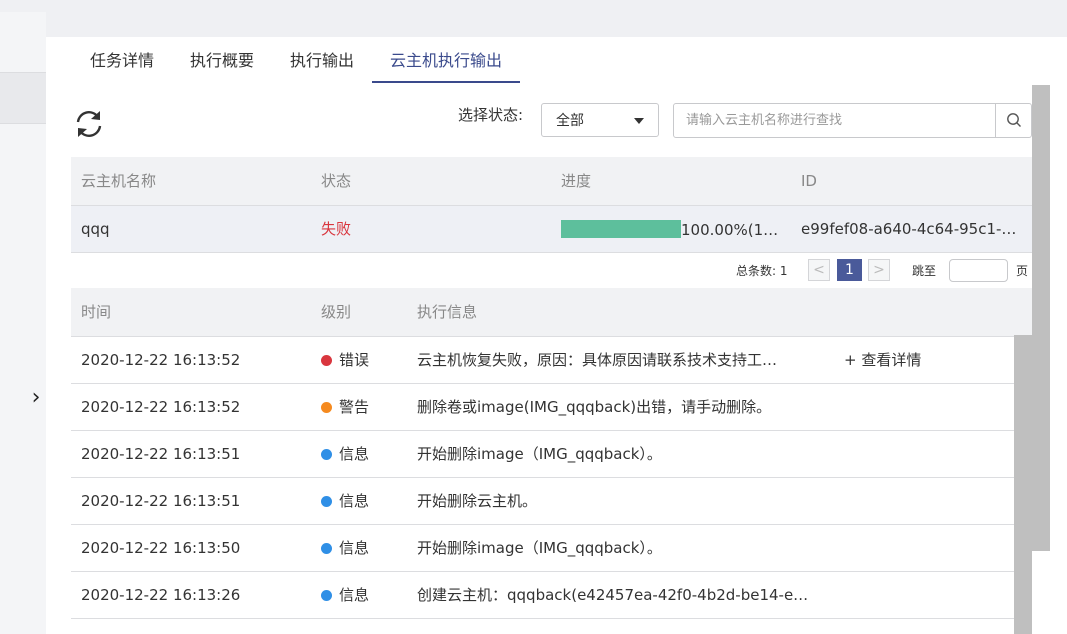 This screenshot has height=634, width=1067. Describe the element at coordinates (834, 120) in the screenshot. I see `vm-search-input` at that location.